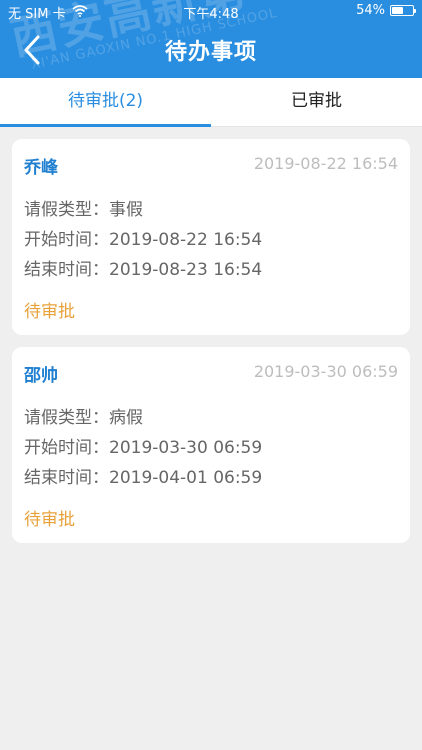 Image resolution: width=422 pixels, height=750 pixels. I want to click on active-tab-indicator, so click(105, 125).